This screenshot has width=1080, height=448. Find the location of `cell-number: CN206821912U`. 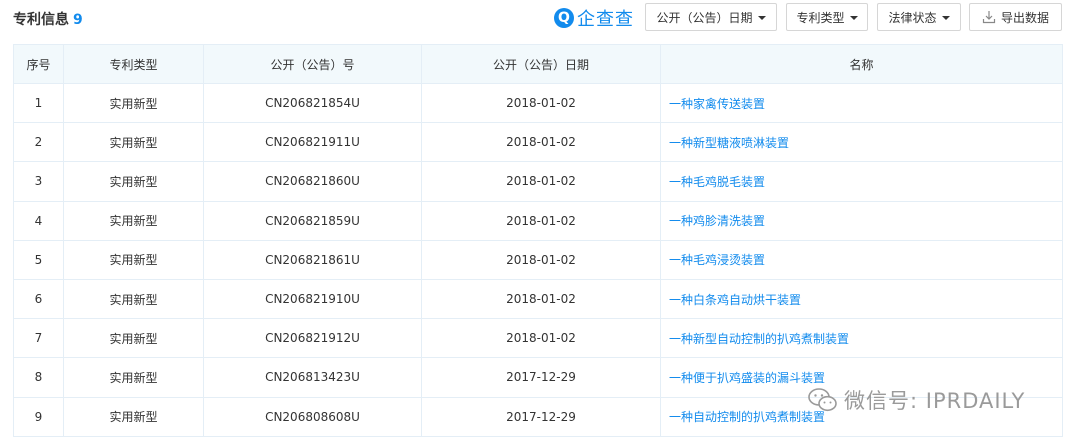

cell-number: CN206821912U is located at coordinates (312, 338).